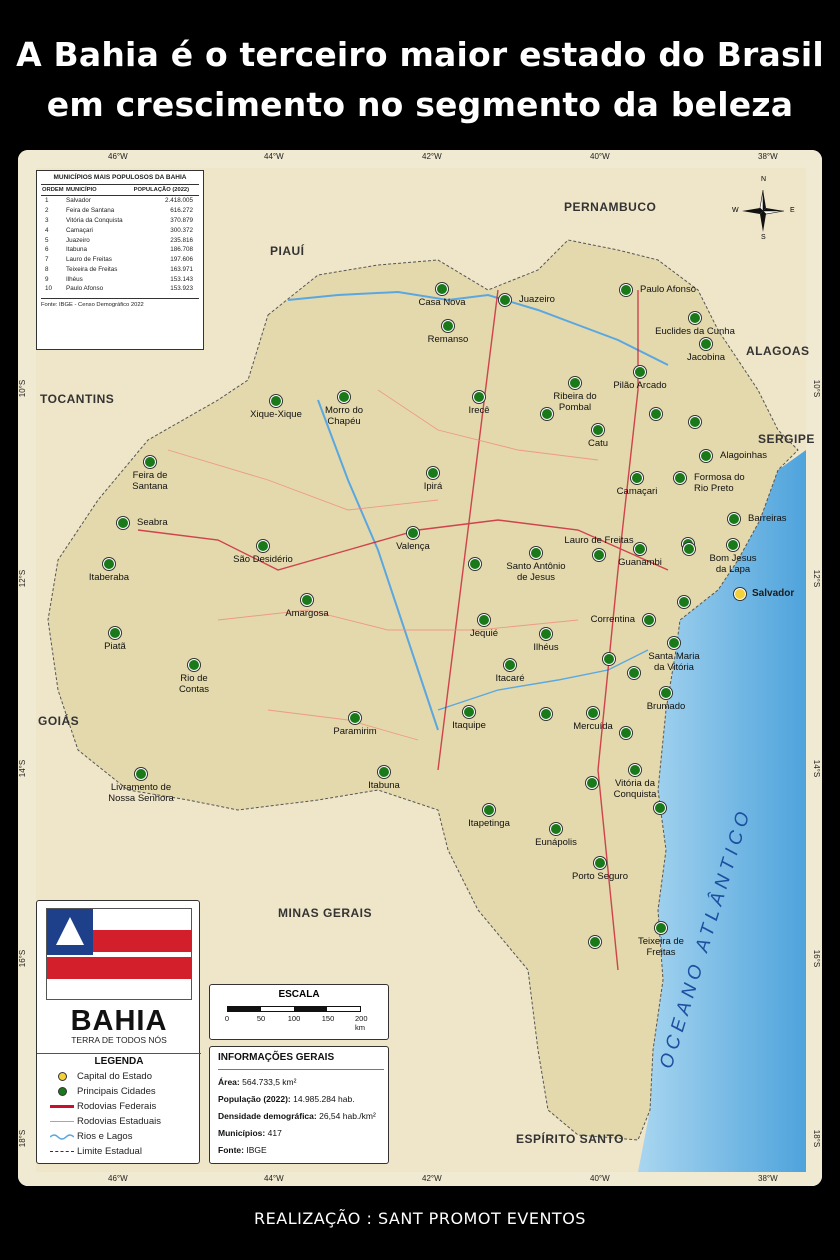  I want to click on dashed-boundary-icon, so click(62, 1151).